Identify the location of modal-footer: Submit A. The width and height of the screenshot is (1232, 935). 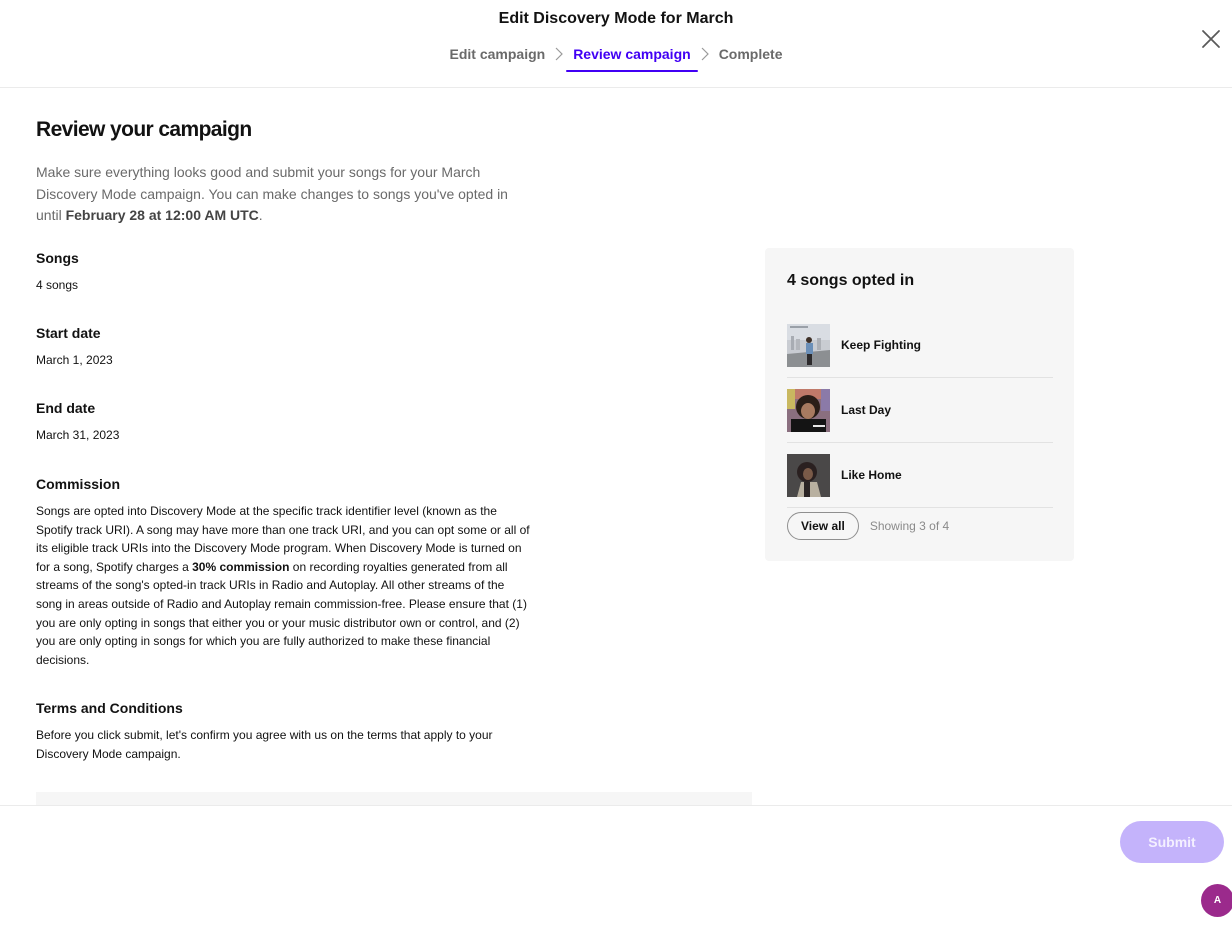
(616, 870).